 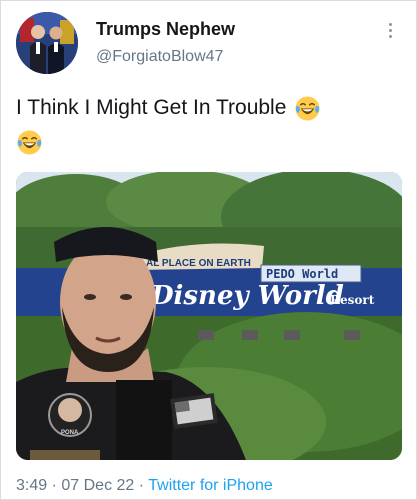 I want to click on display-name: Trumps Nephew, so click(x=165, y=29).